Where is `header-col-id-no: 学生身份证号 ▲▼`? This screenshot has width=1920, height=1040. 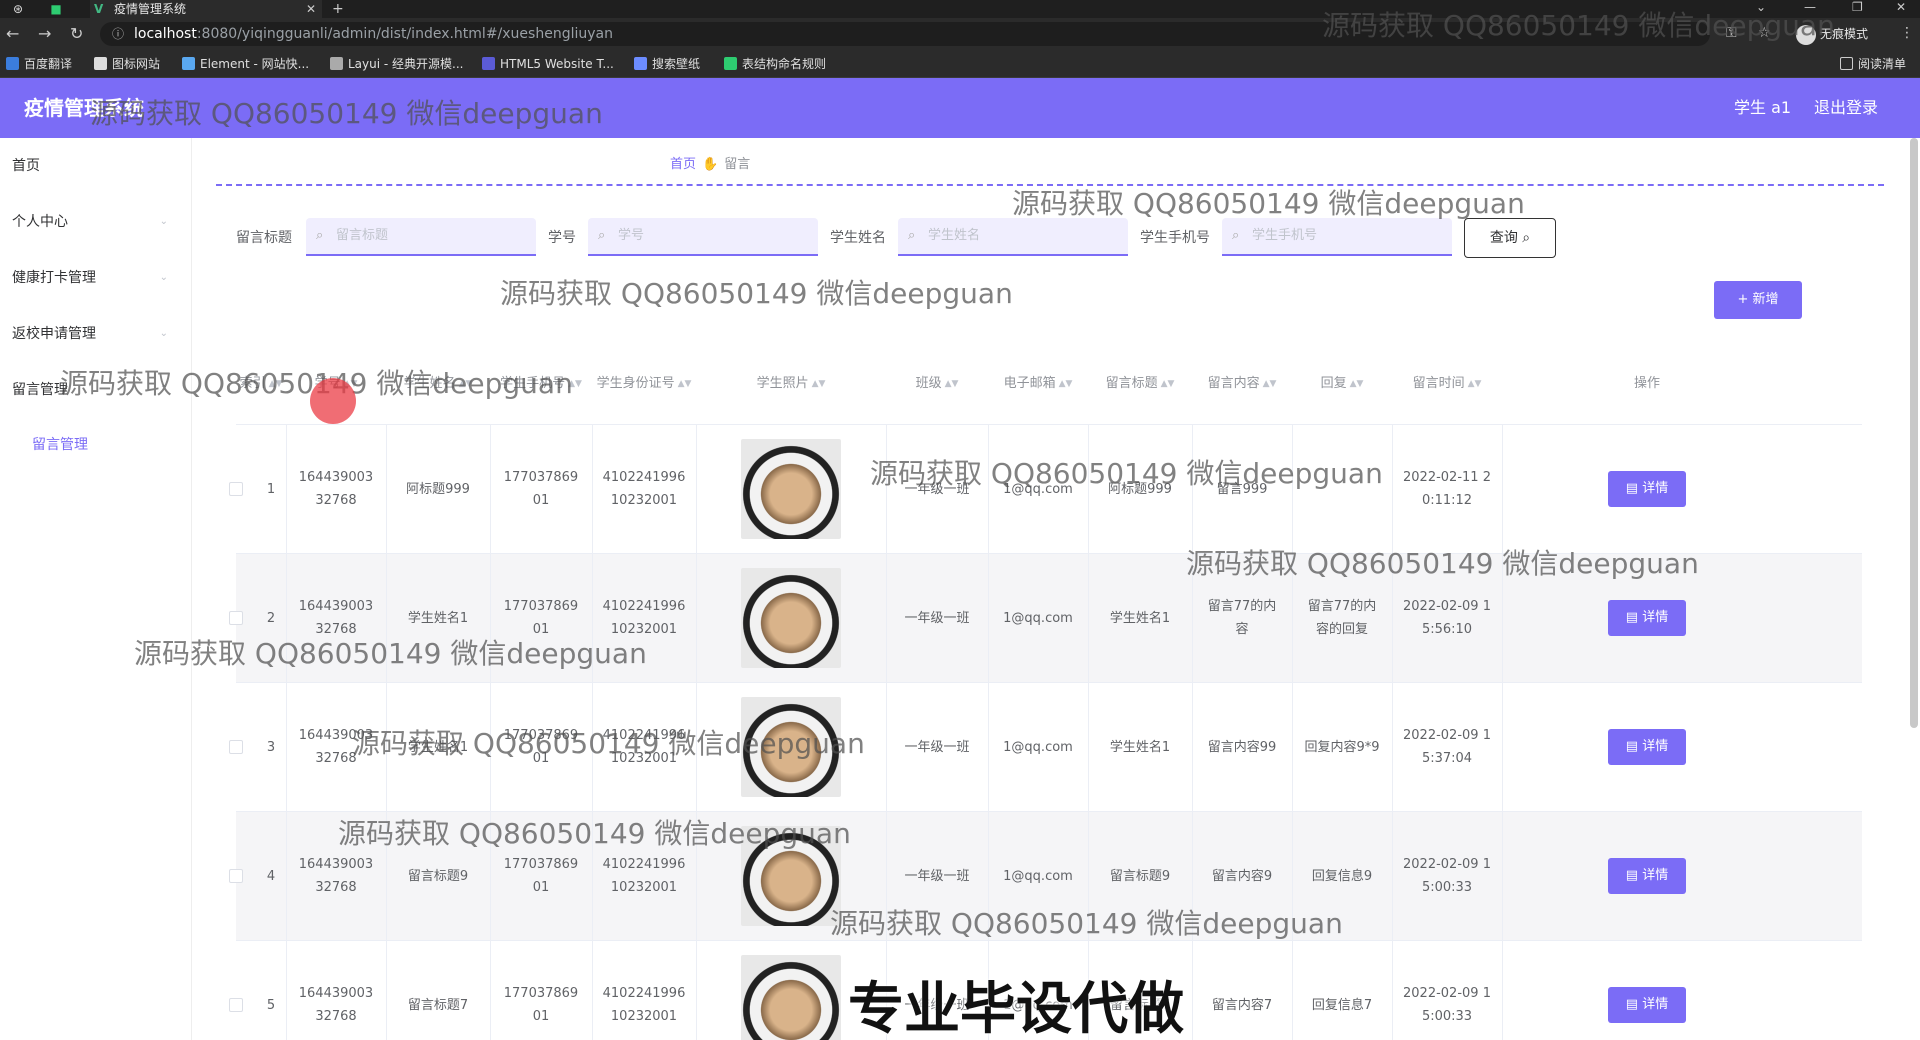
header-col-id-no: 学生身份证号 ▲▼ is located at coordinates (644, 384).